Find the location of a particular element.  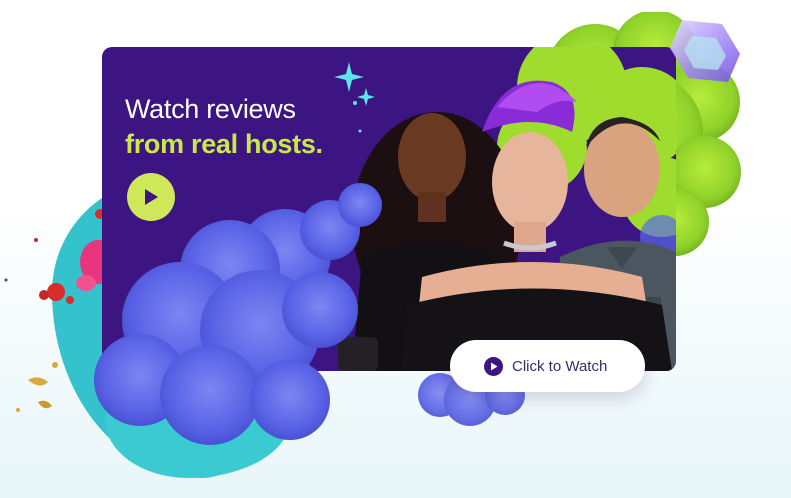

headline-line-2: from real hosts. is located at coordinates (224, 144).